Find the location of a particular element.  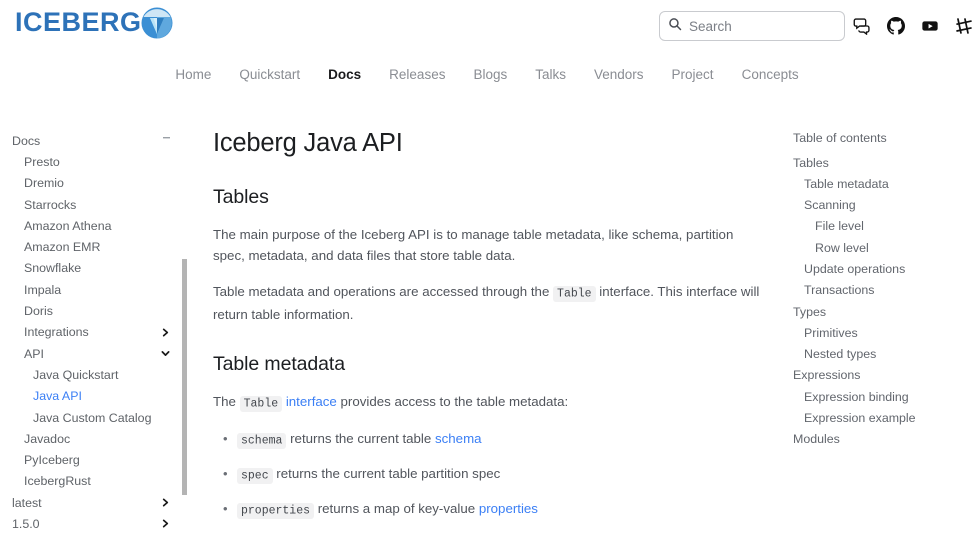

sidebar-item-label: Integrations is located at coordinates (56, 332).